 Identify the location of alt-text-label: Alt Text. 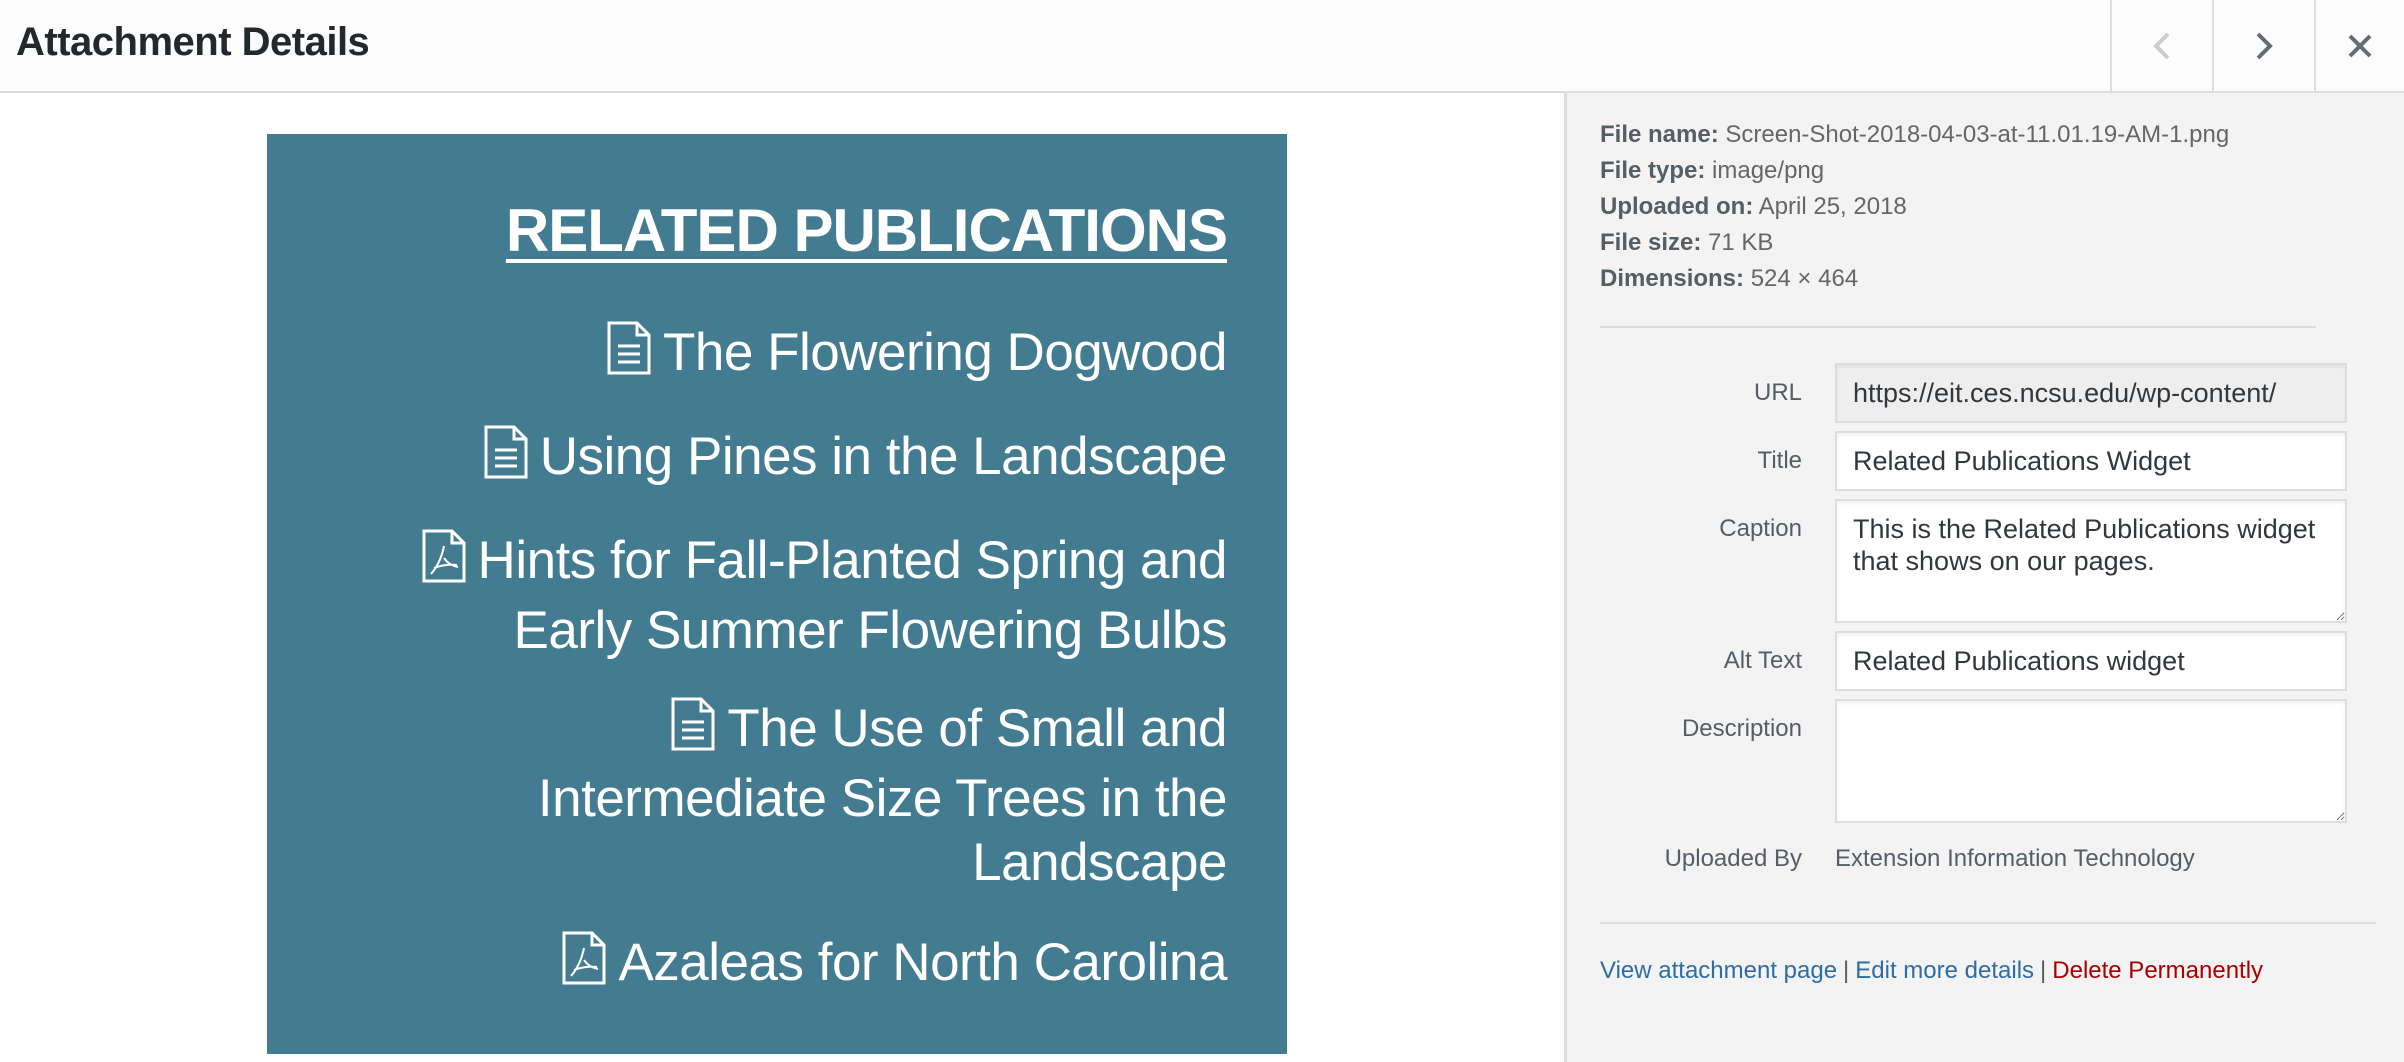
(1762, 660).